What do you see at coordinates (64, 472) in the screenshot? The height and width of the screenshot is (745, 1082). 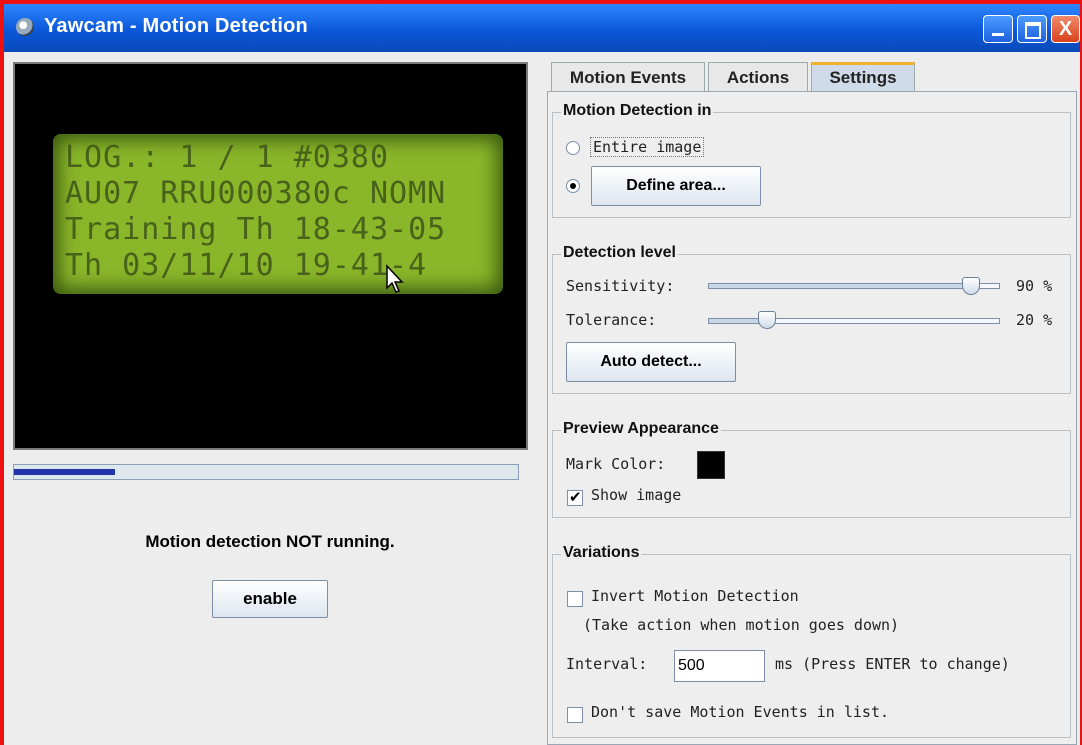 I see `progress-fill` at bounding box center [64, 472].